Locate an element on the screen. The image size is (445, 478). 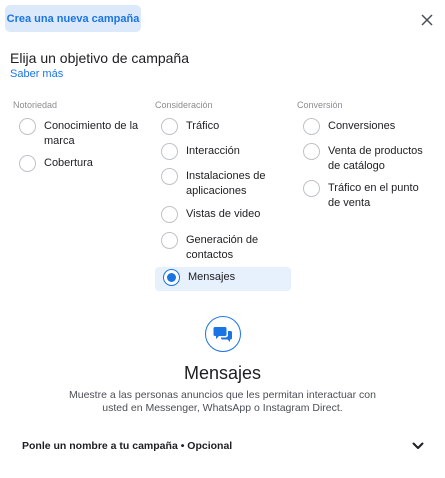
close-icon is located at coordinates (427, 20).